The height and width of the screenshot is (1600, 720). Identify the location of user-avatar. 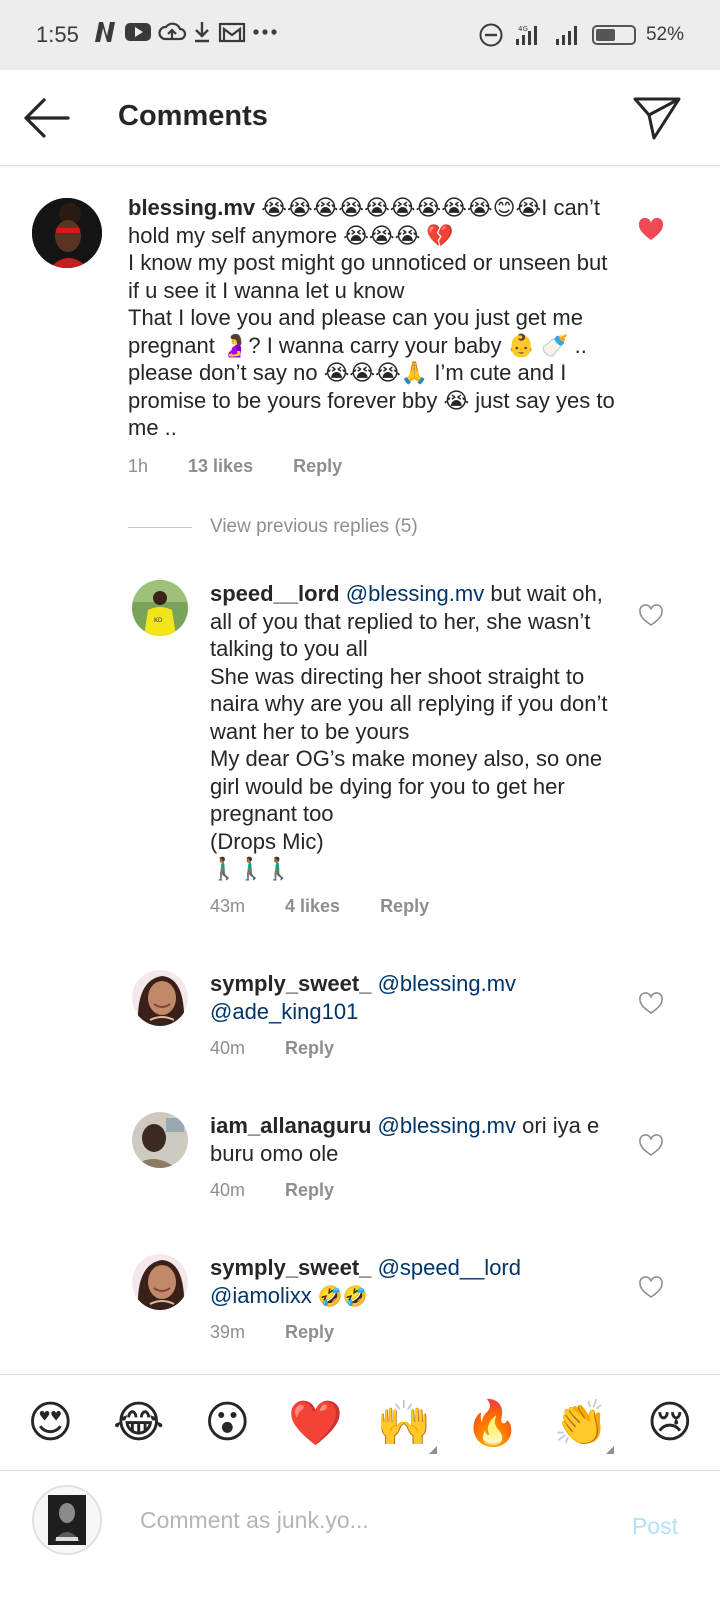
(67, 1520).